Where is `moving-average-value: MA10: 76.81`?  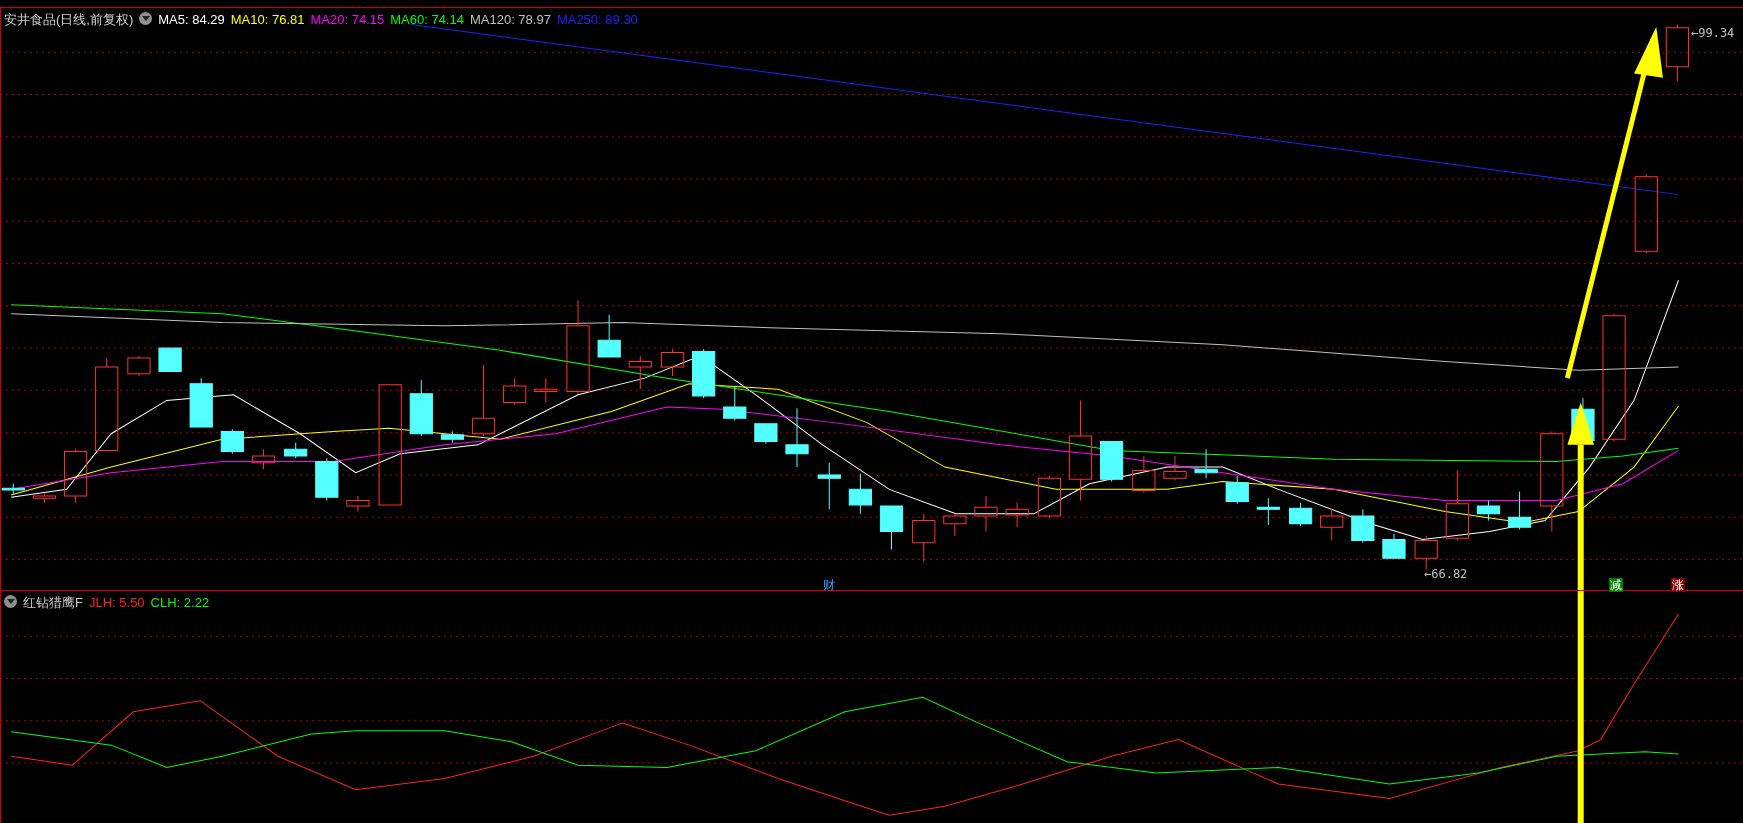 moving-average-value: MA10: 76.81 is located at coordinates (267, 20).